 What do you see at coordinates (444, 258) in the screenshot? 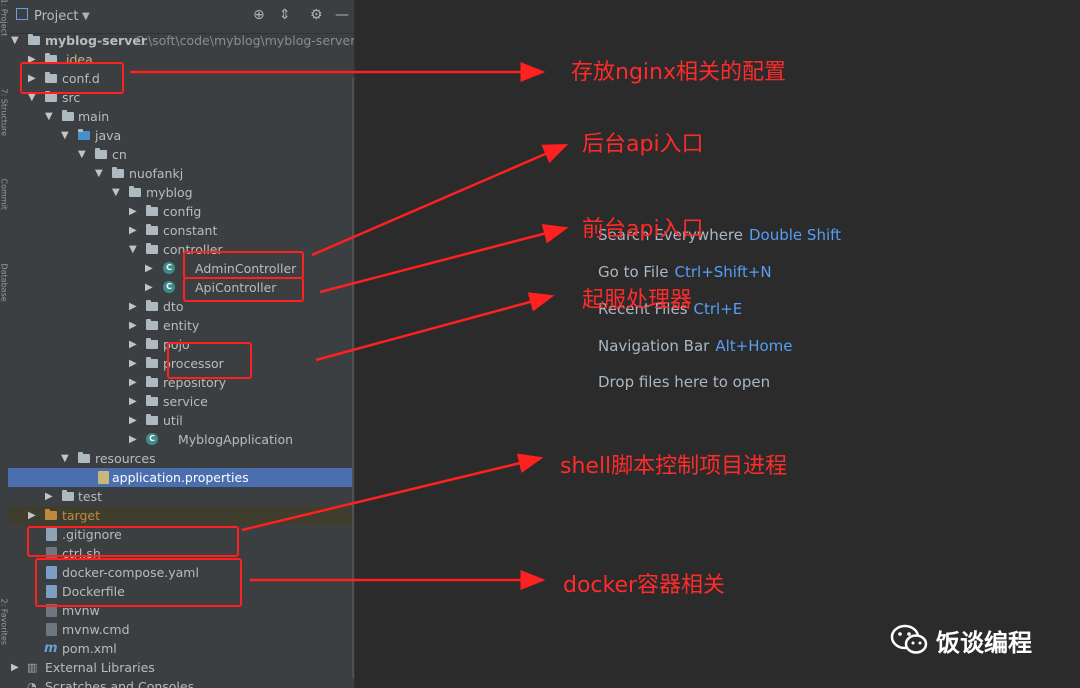
I see `arrow-apicontroller` at bounding box center [444, 258].